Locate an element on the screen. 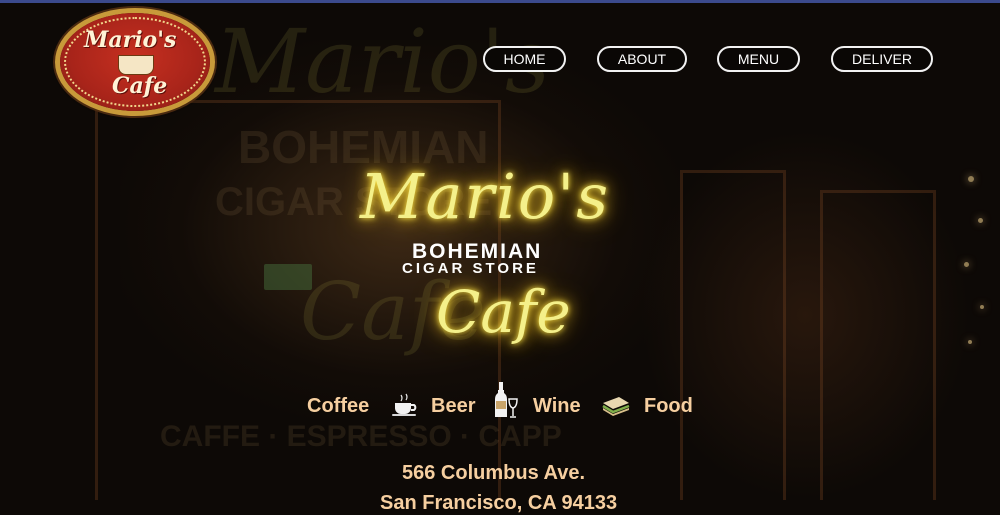 This screenshot has height=515, width=1000. logo-text-top: Mario's is located at coordinates (130, 40).